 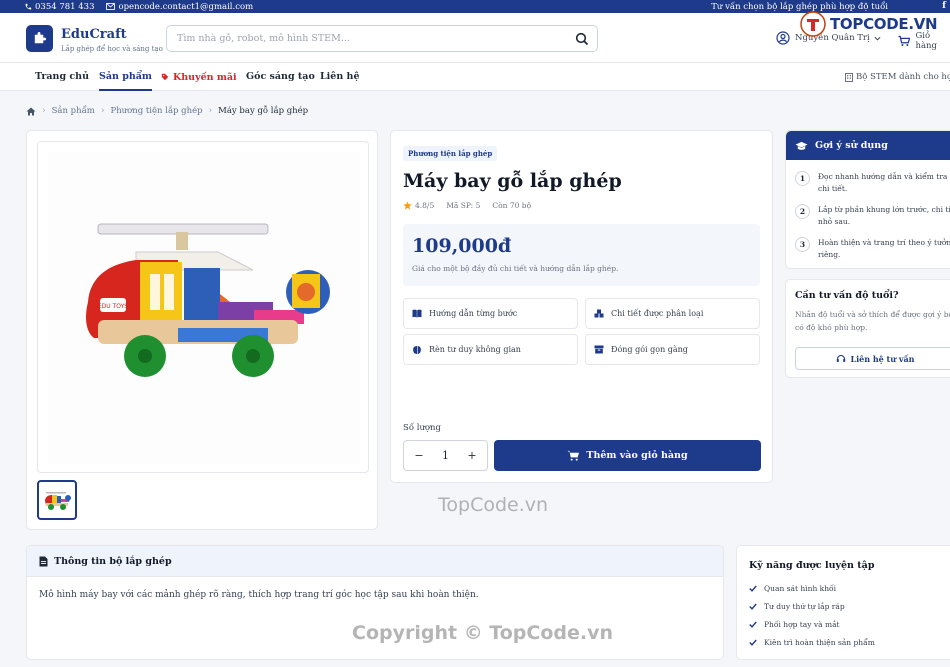 I want to click on quantity-label: Số lượng, so click(x=422, y=428).